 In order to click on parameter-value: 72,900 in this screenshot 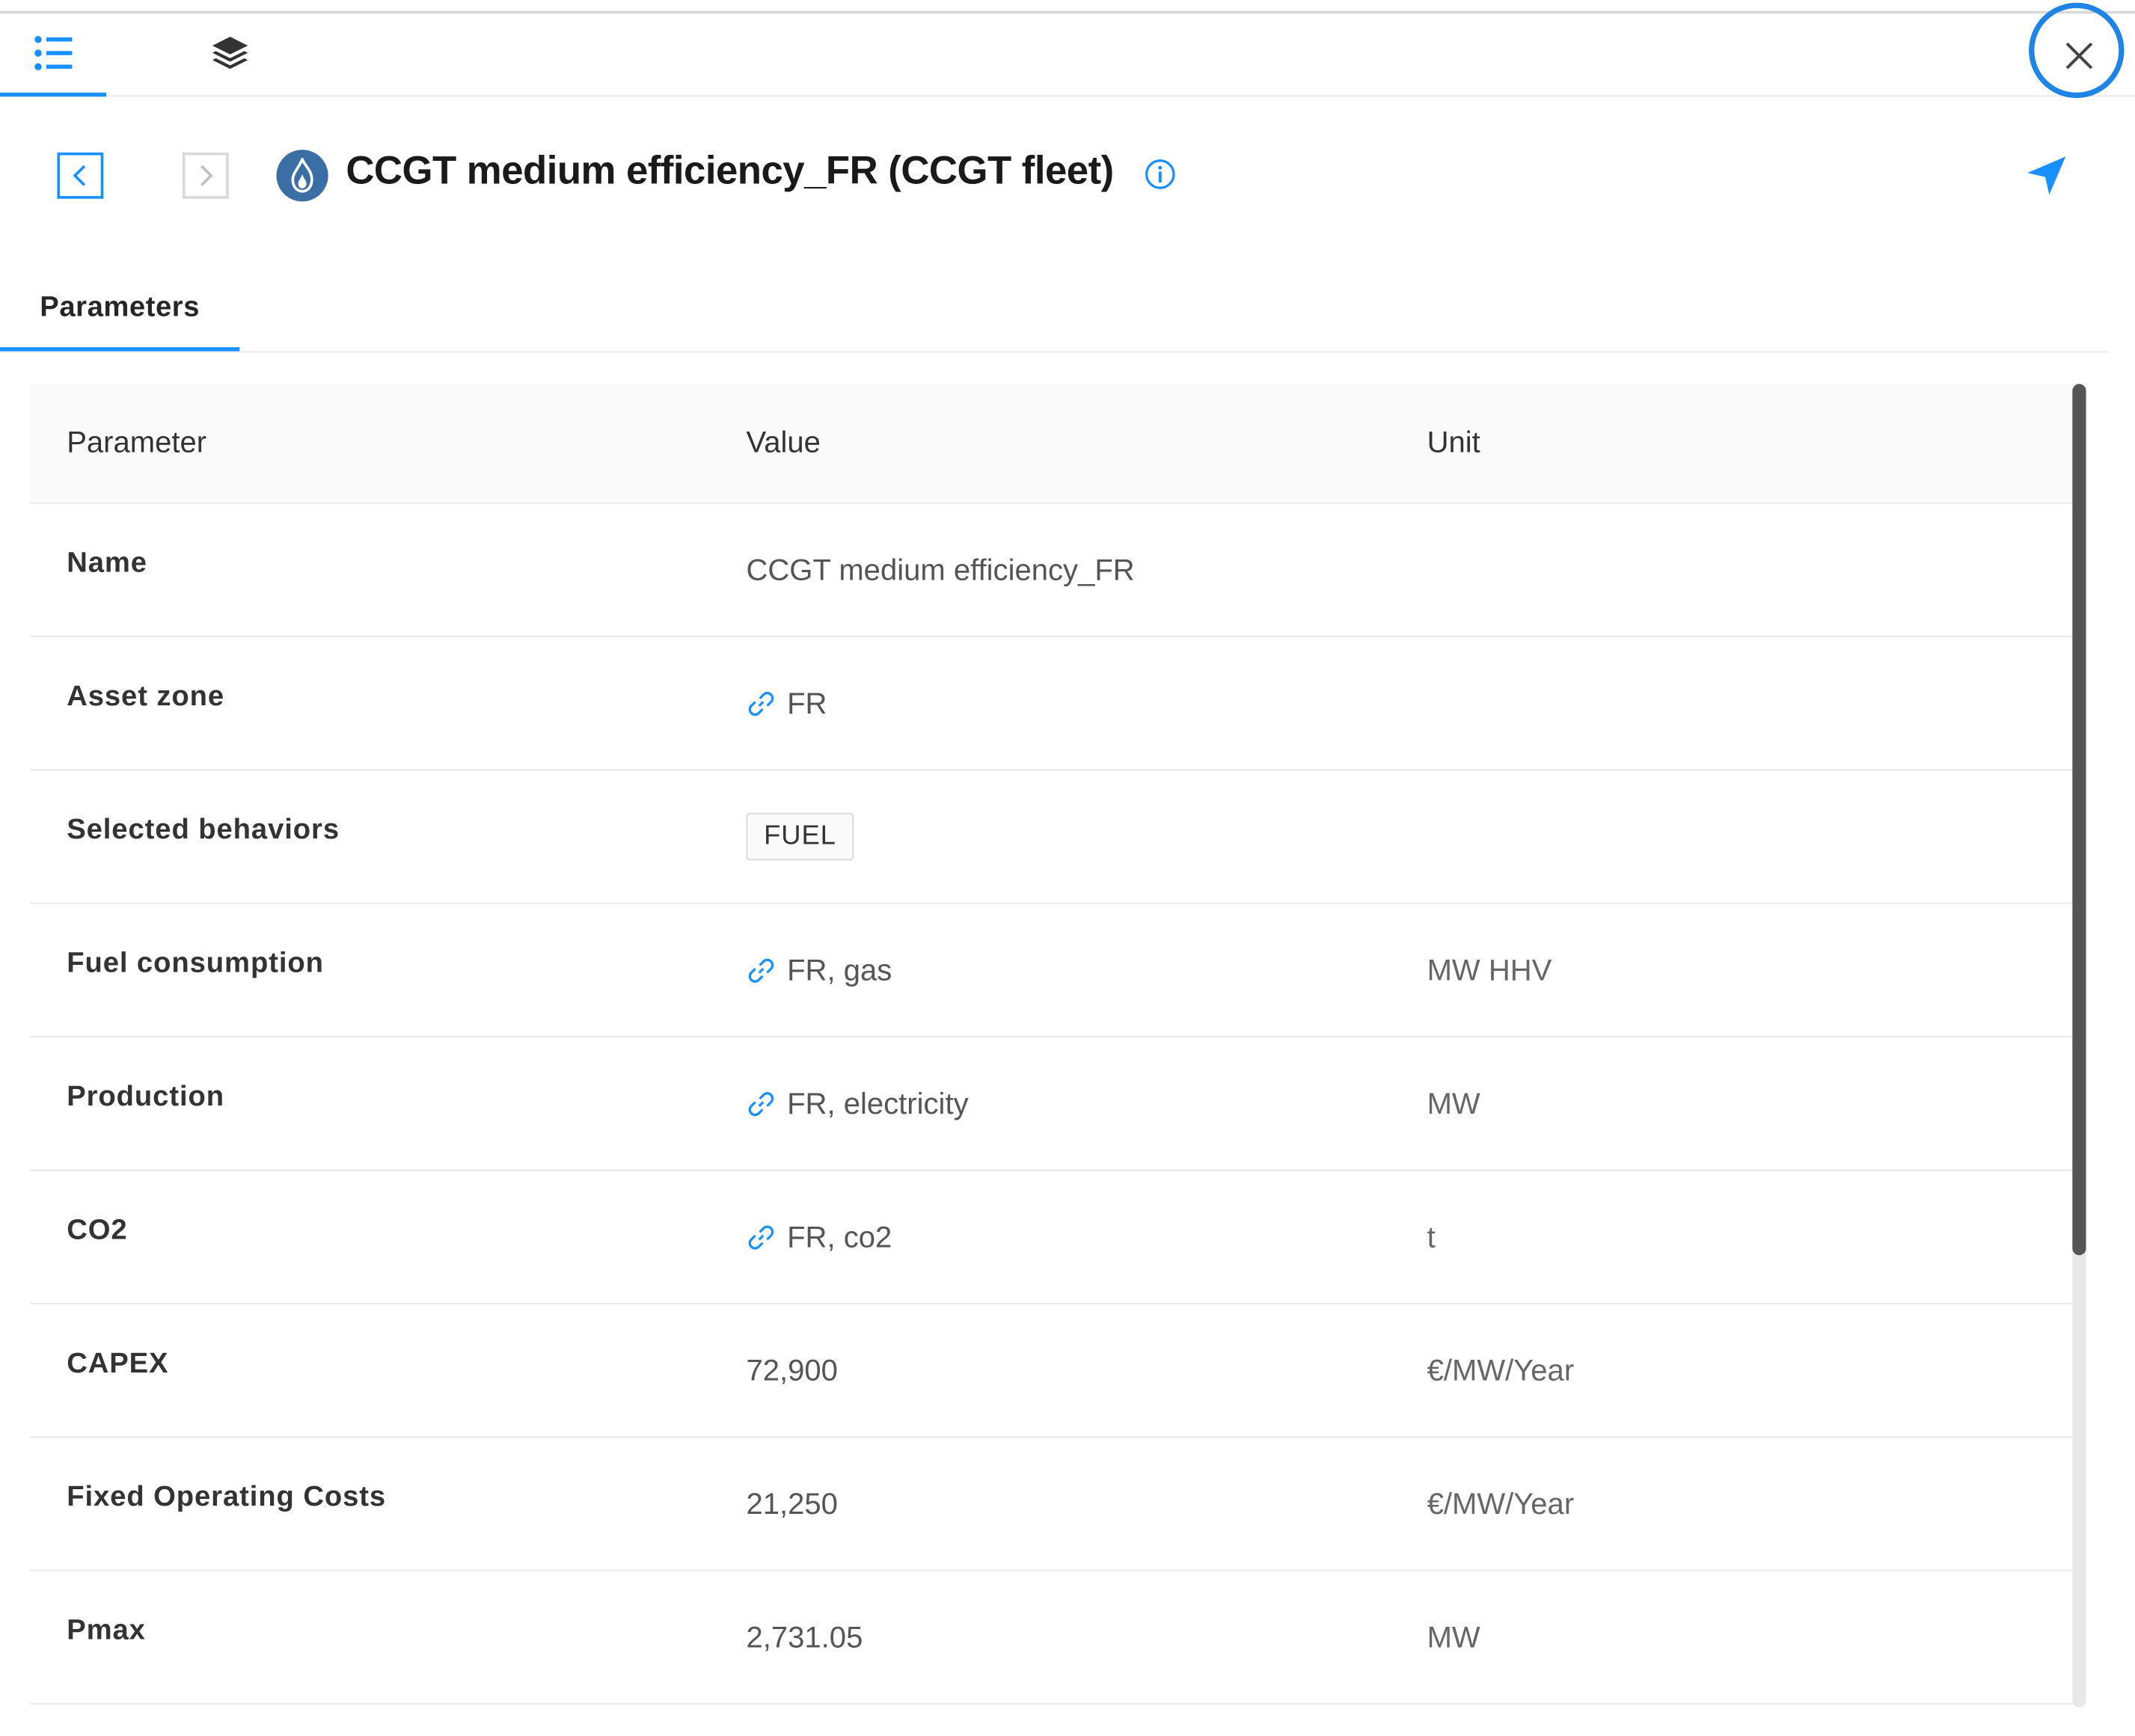, I will do `click(791, 1370)`.